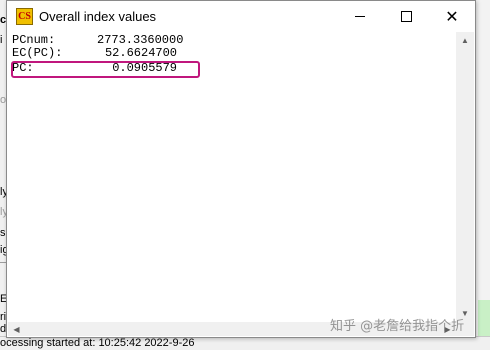  I want to click on minimize-button, so click(360, 16).